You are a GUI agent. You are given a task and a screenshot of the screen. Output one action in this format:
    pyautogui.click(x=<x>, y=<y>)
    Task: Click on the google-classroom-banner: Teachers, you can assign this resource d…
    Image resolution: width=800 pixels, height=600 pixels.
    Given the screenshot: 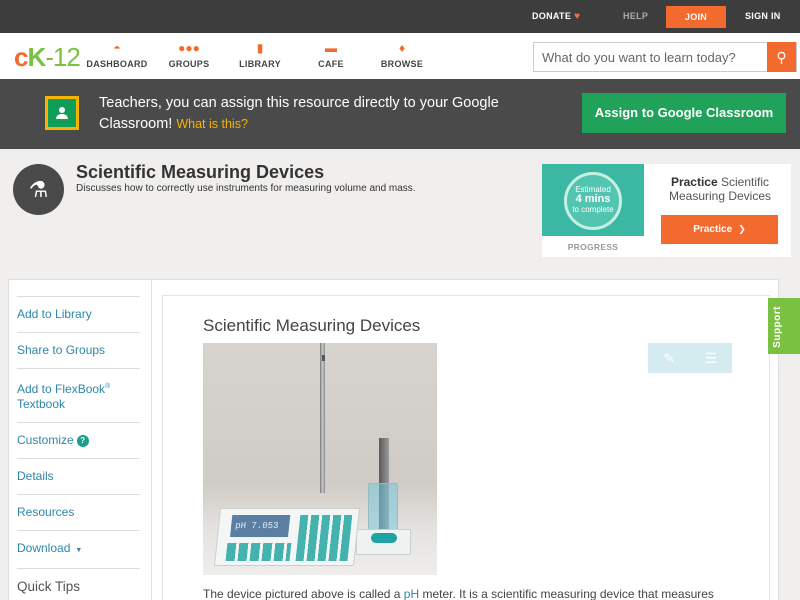 What is the action you would take?
    pyautogui.click(x=400, y=114)
    